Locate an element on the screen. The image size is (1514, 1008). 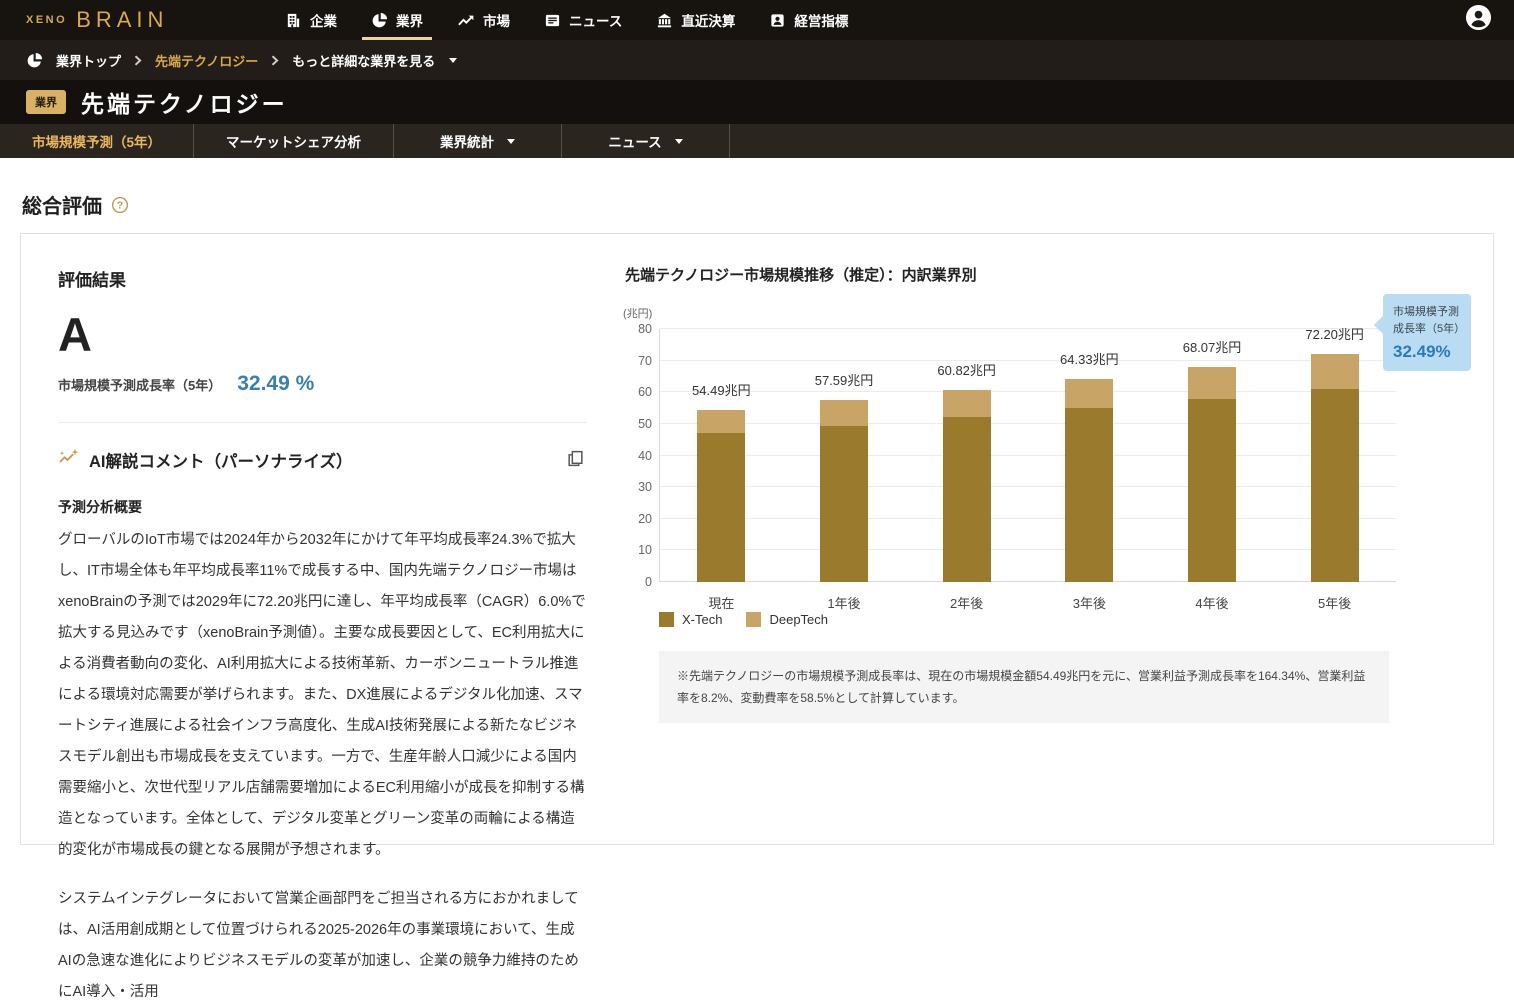
y-axis-tick: 10 is located at coordinates (645, 550).